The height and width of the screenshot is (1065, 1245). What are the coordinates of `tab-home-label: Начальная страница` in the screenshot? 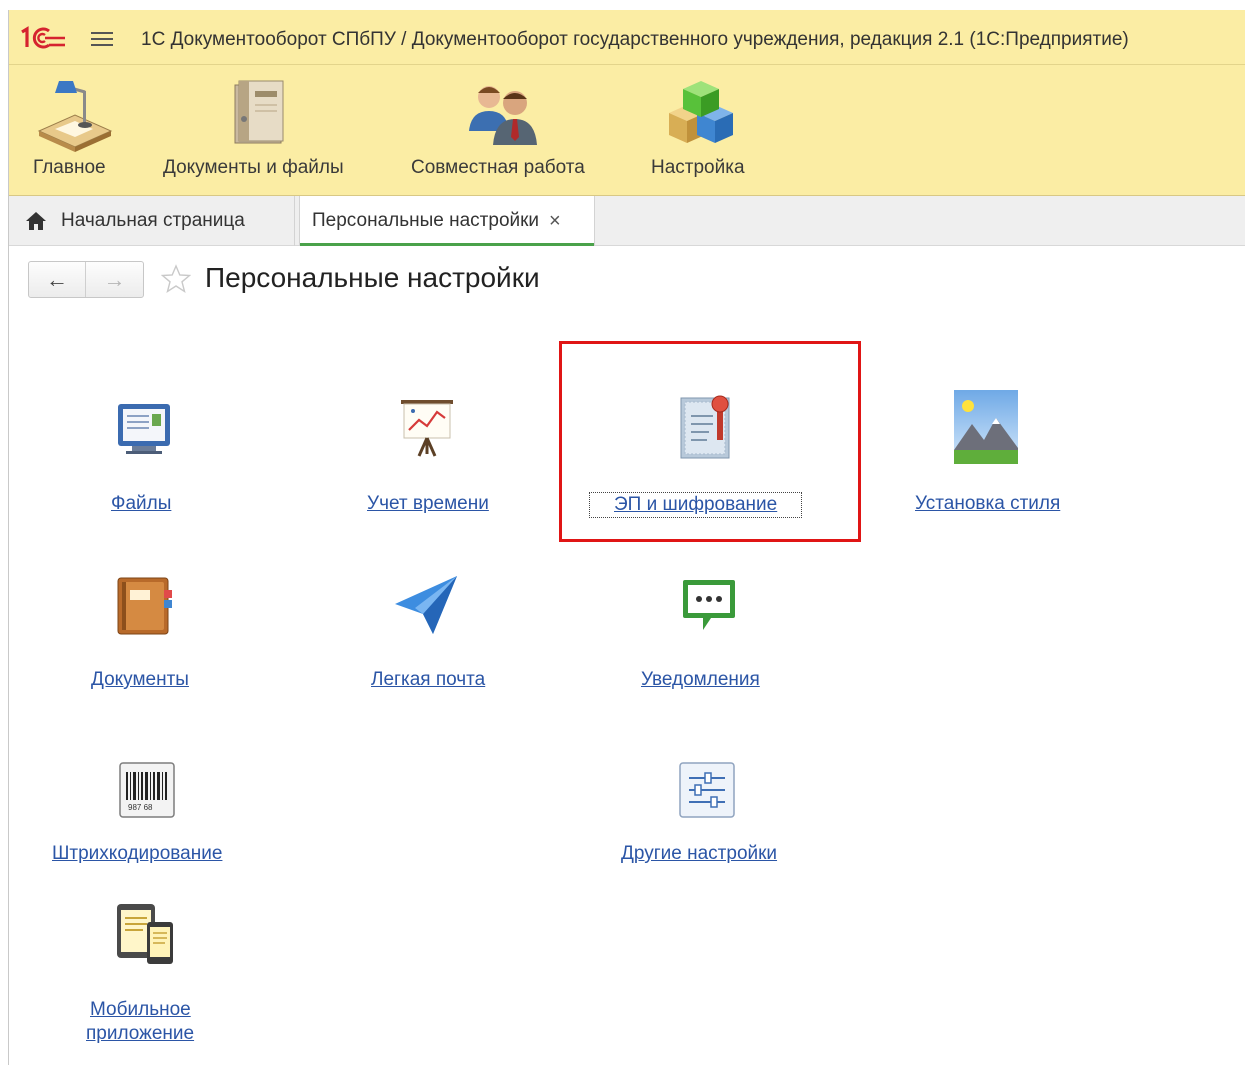 It's located at (153, 220).